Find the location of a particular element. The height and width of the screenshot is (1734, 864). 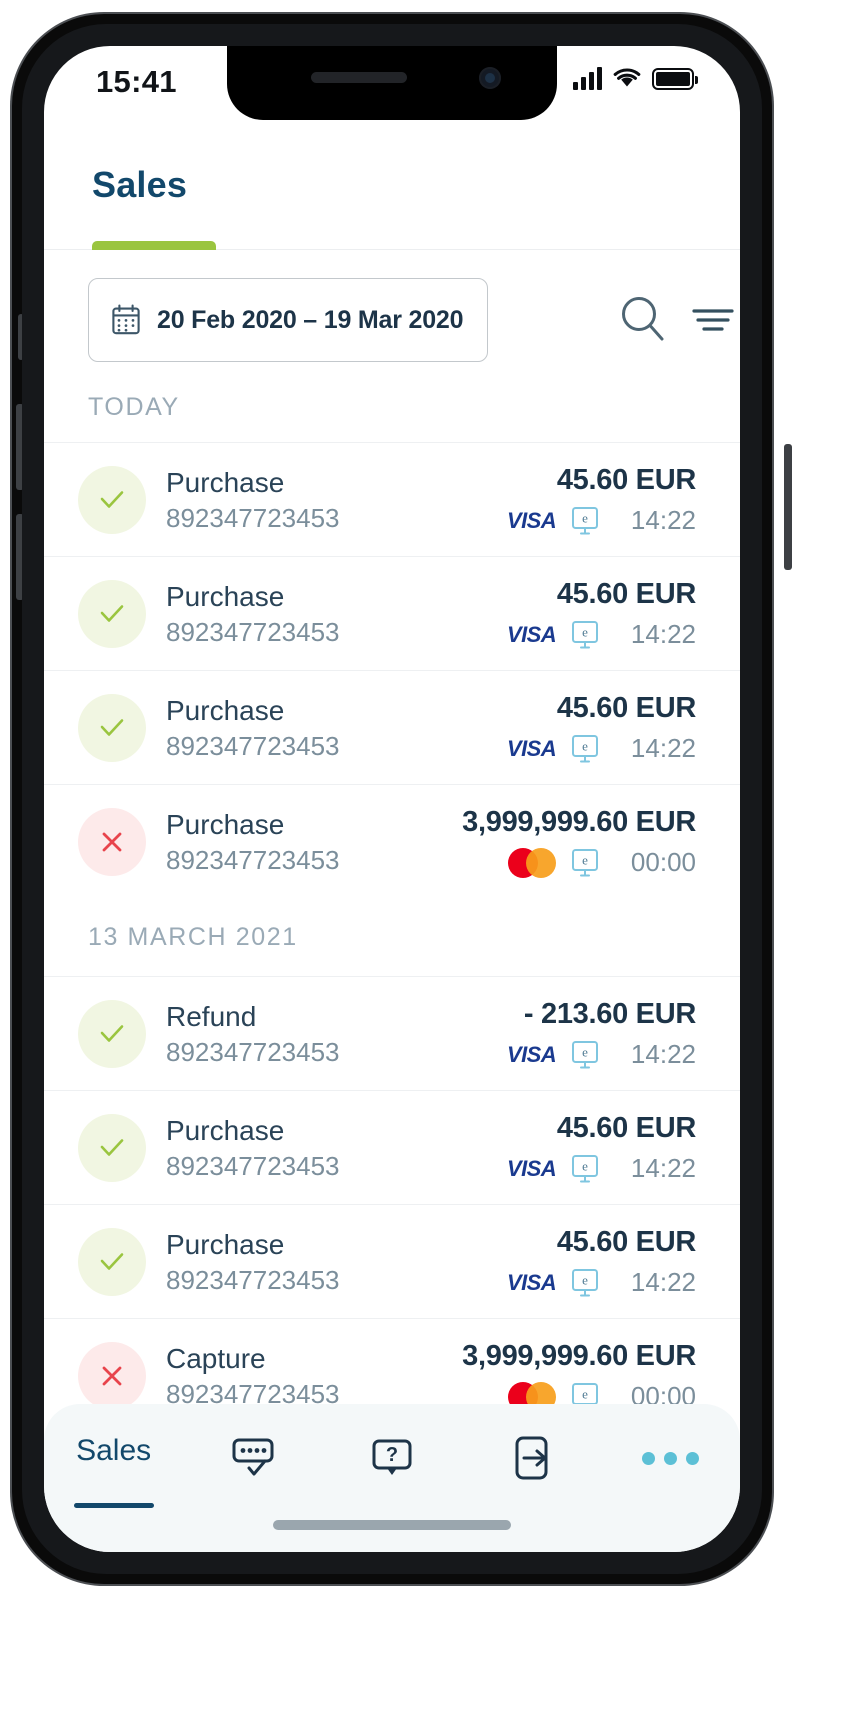

table-row: Purchase 892347723453 3,999,999.60 EUR e is located at coordinates (392, 841).